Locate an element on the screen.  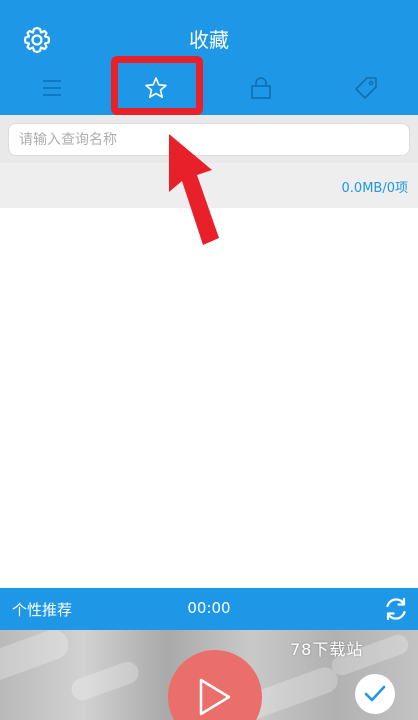
watermark: 78下载站 is located at coordinates (327, 649).